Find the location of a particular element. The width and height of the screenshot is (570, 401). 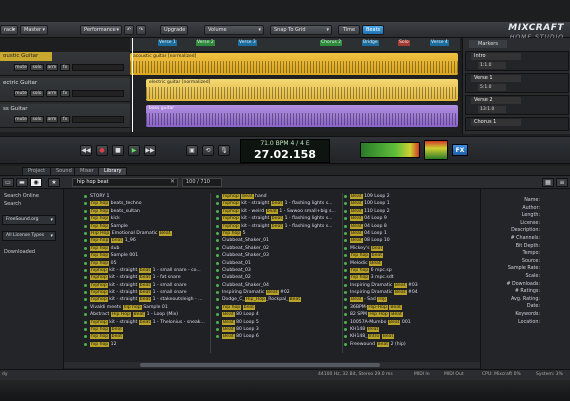

marker-row: Intro 1:1.0 is located at coordinates (517, 61).